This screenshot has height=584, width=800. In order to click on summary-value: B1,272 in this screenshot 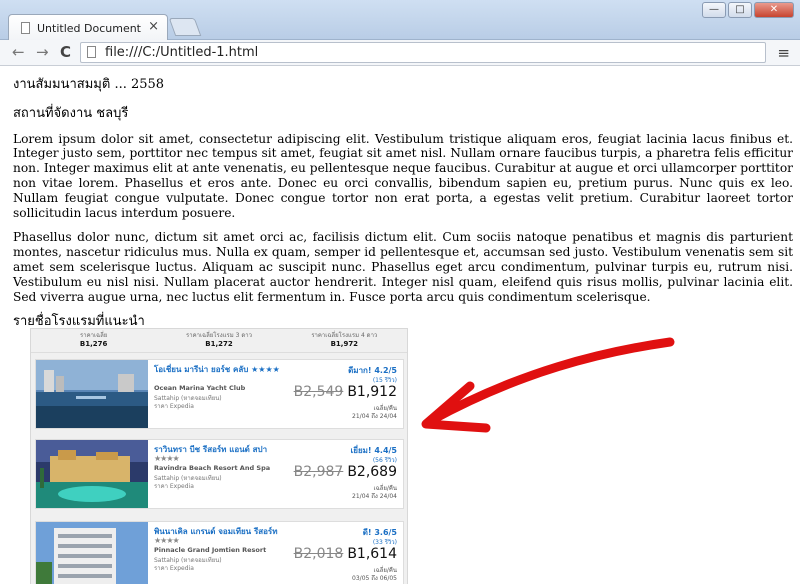, I will do `click(219, 344)`.